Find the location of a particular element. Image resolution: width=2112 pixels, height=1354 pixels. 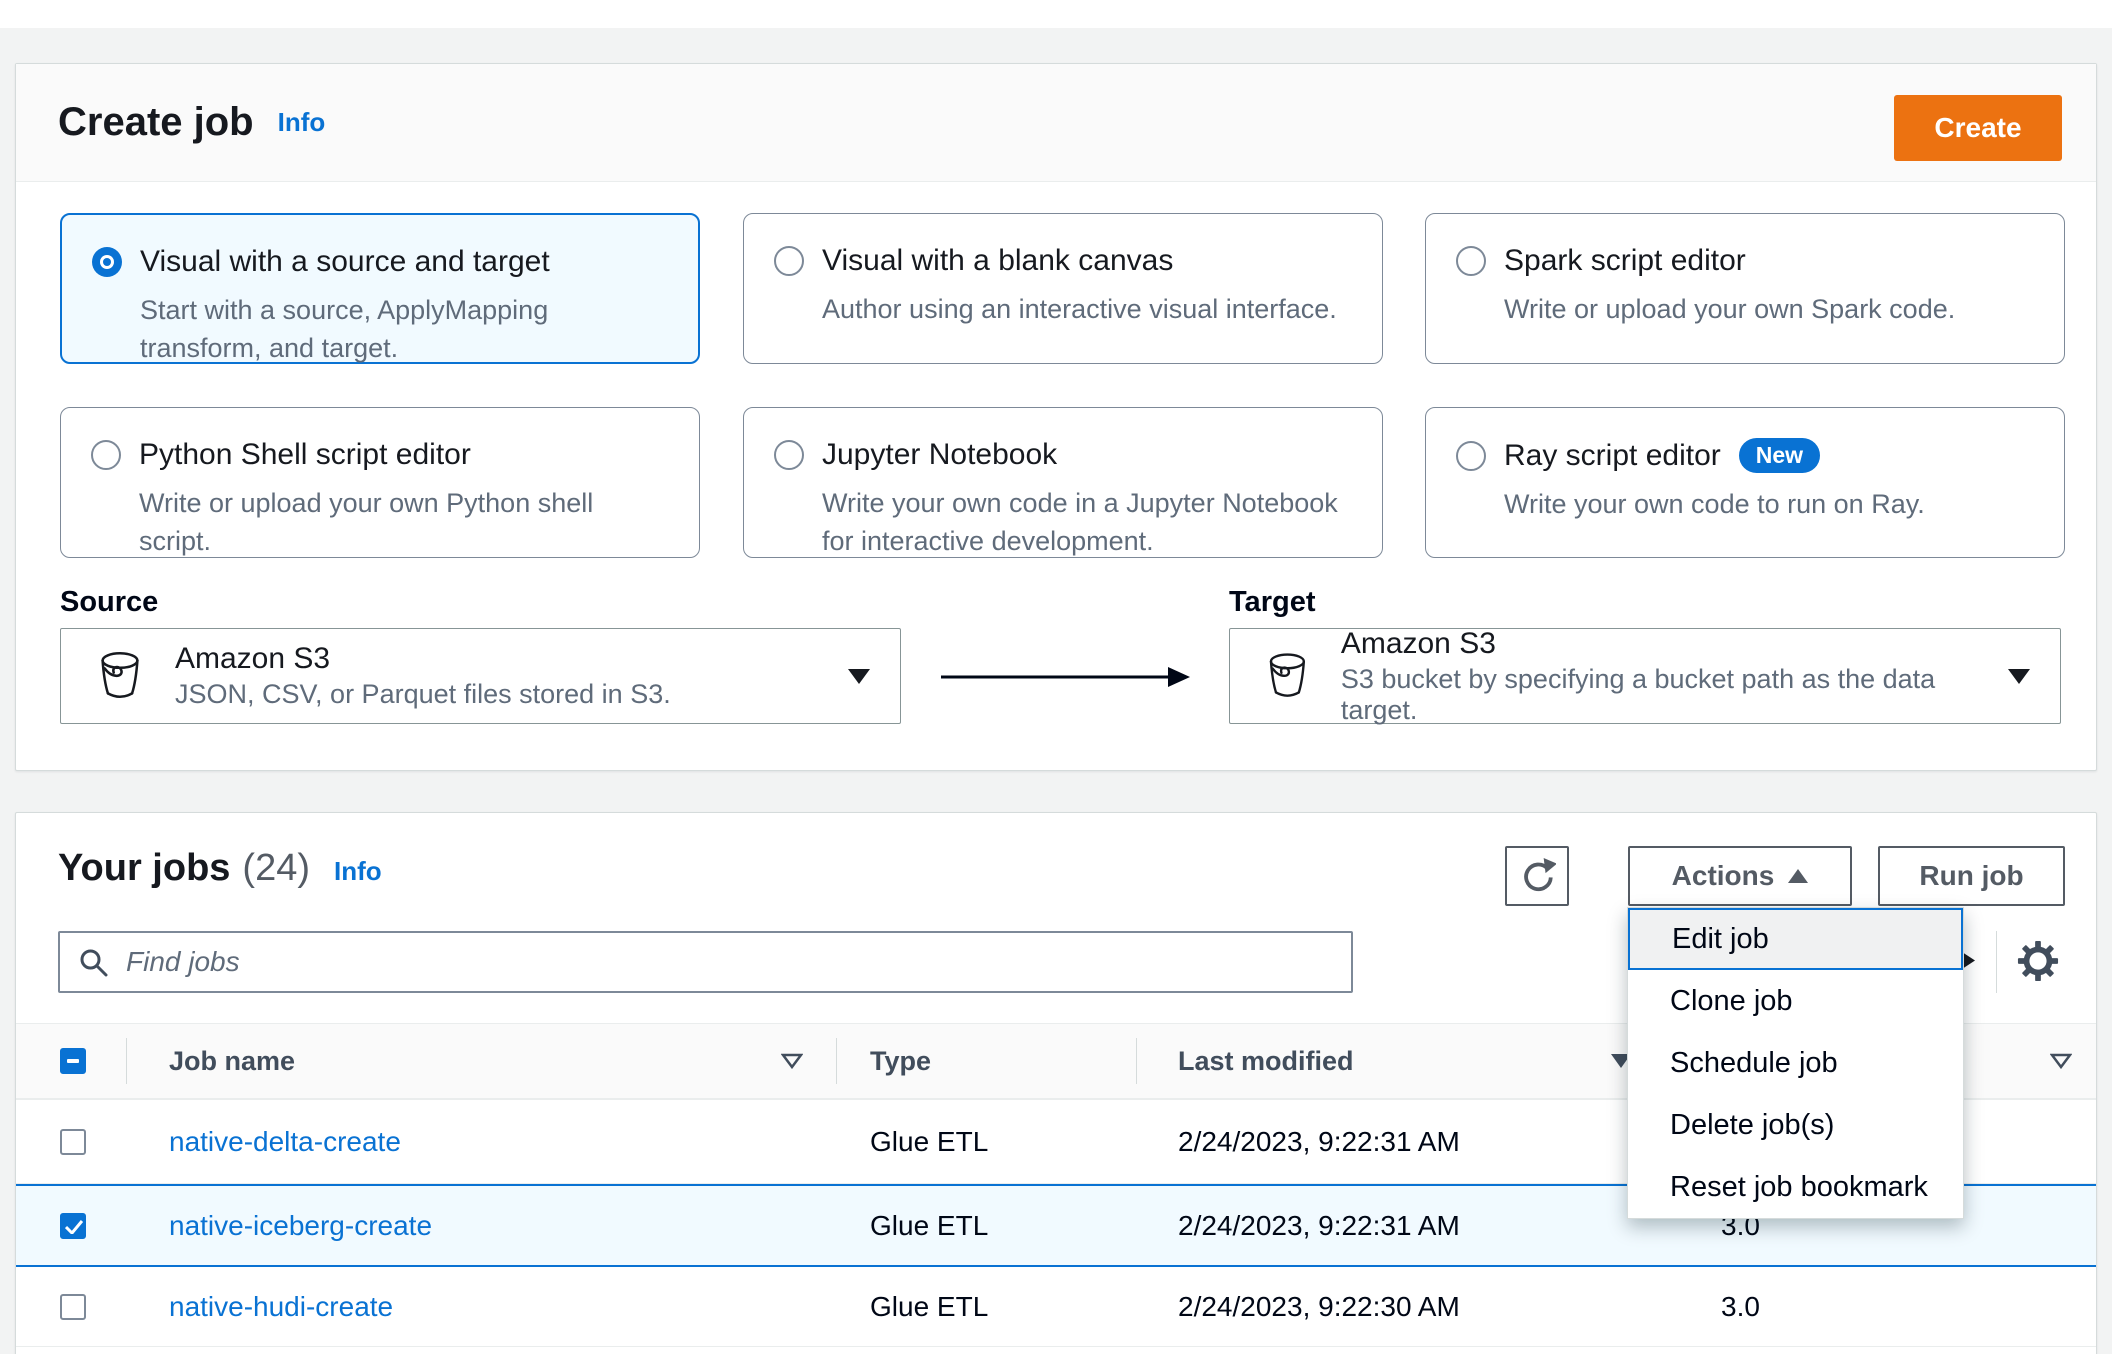

option-title: Ray script editor is located at coordinates (1612, 455).